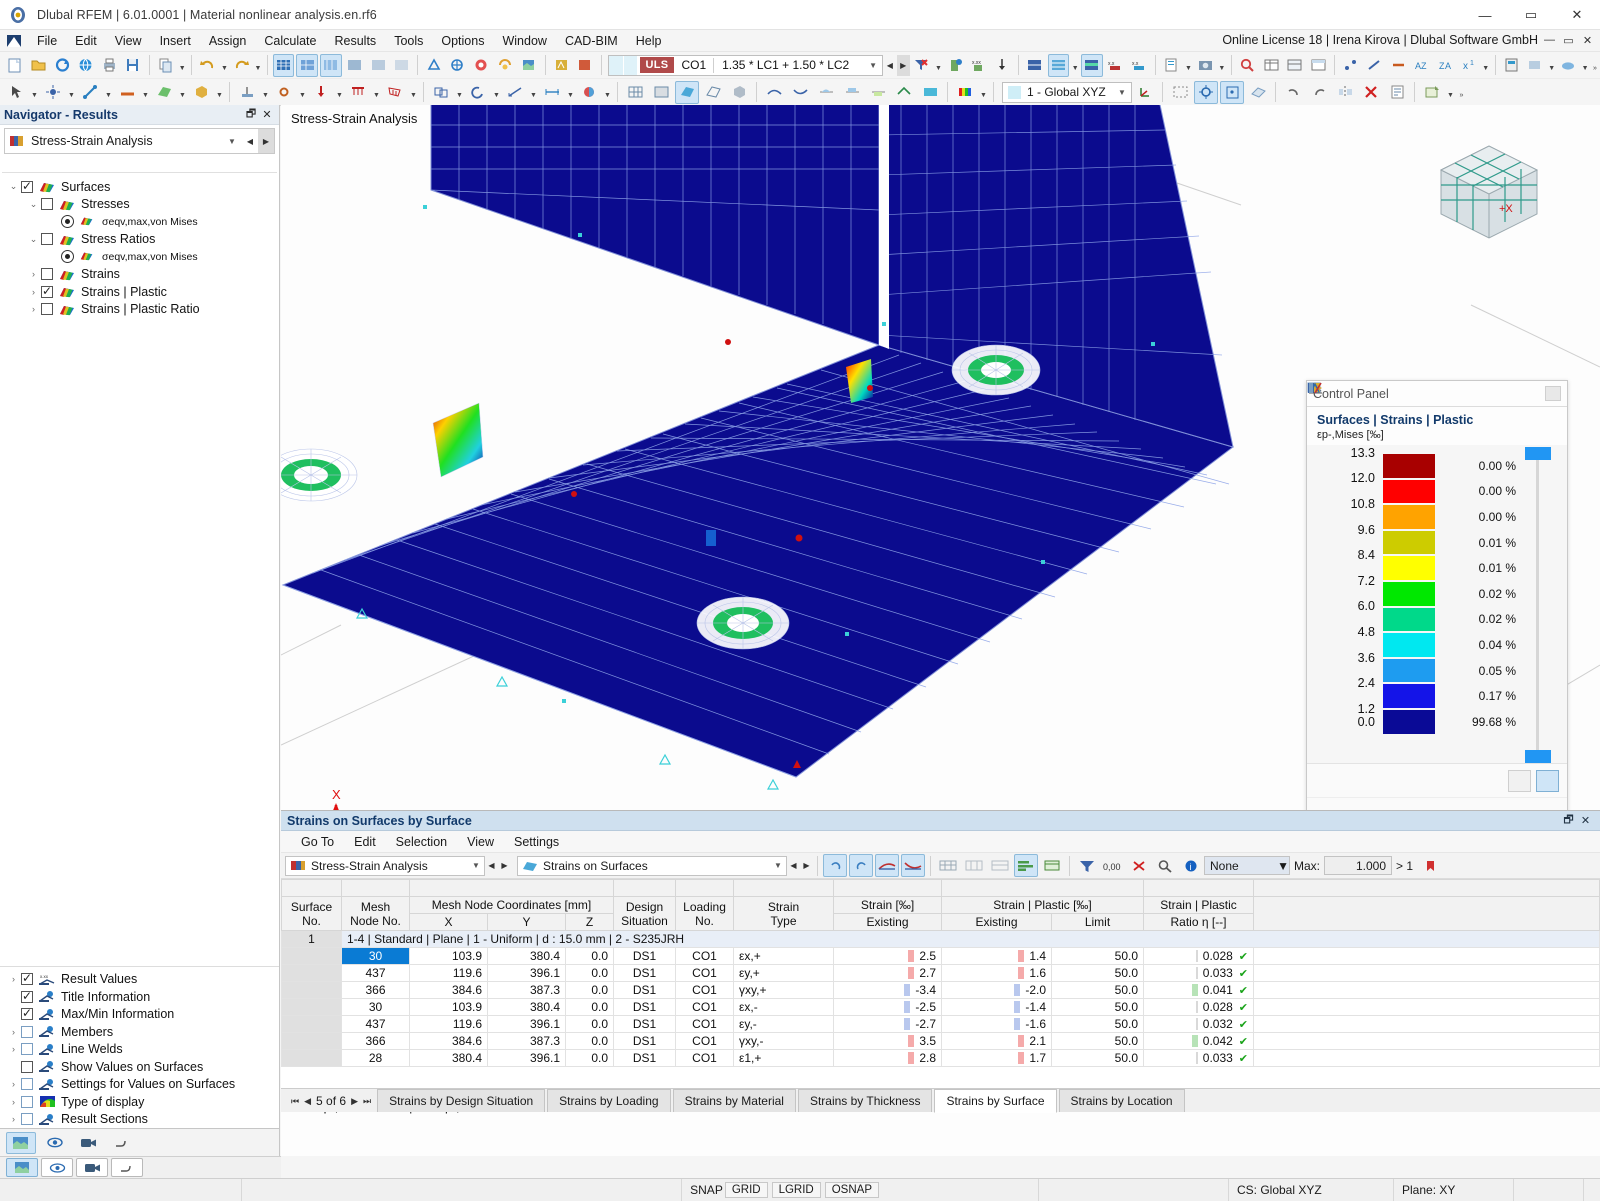 Image resolution: width=1600 pixels, height=1201 pixels. Describe the element at coordinates (888, 1024) in the screenshot. I see `cell-strain-existing: -2.7` at that location.